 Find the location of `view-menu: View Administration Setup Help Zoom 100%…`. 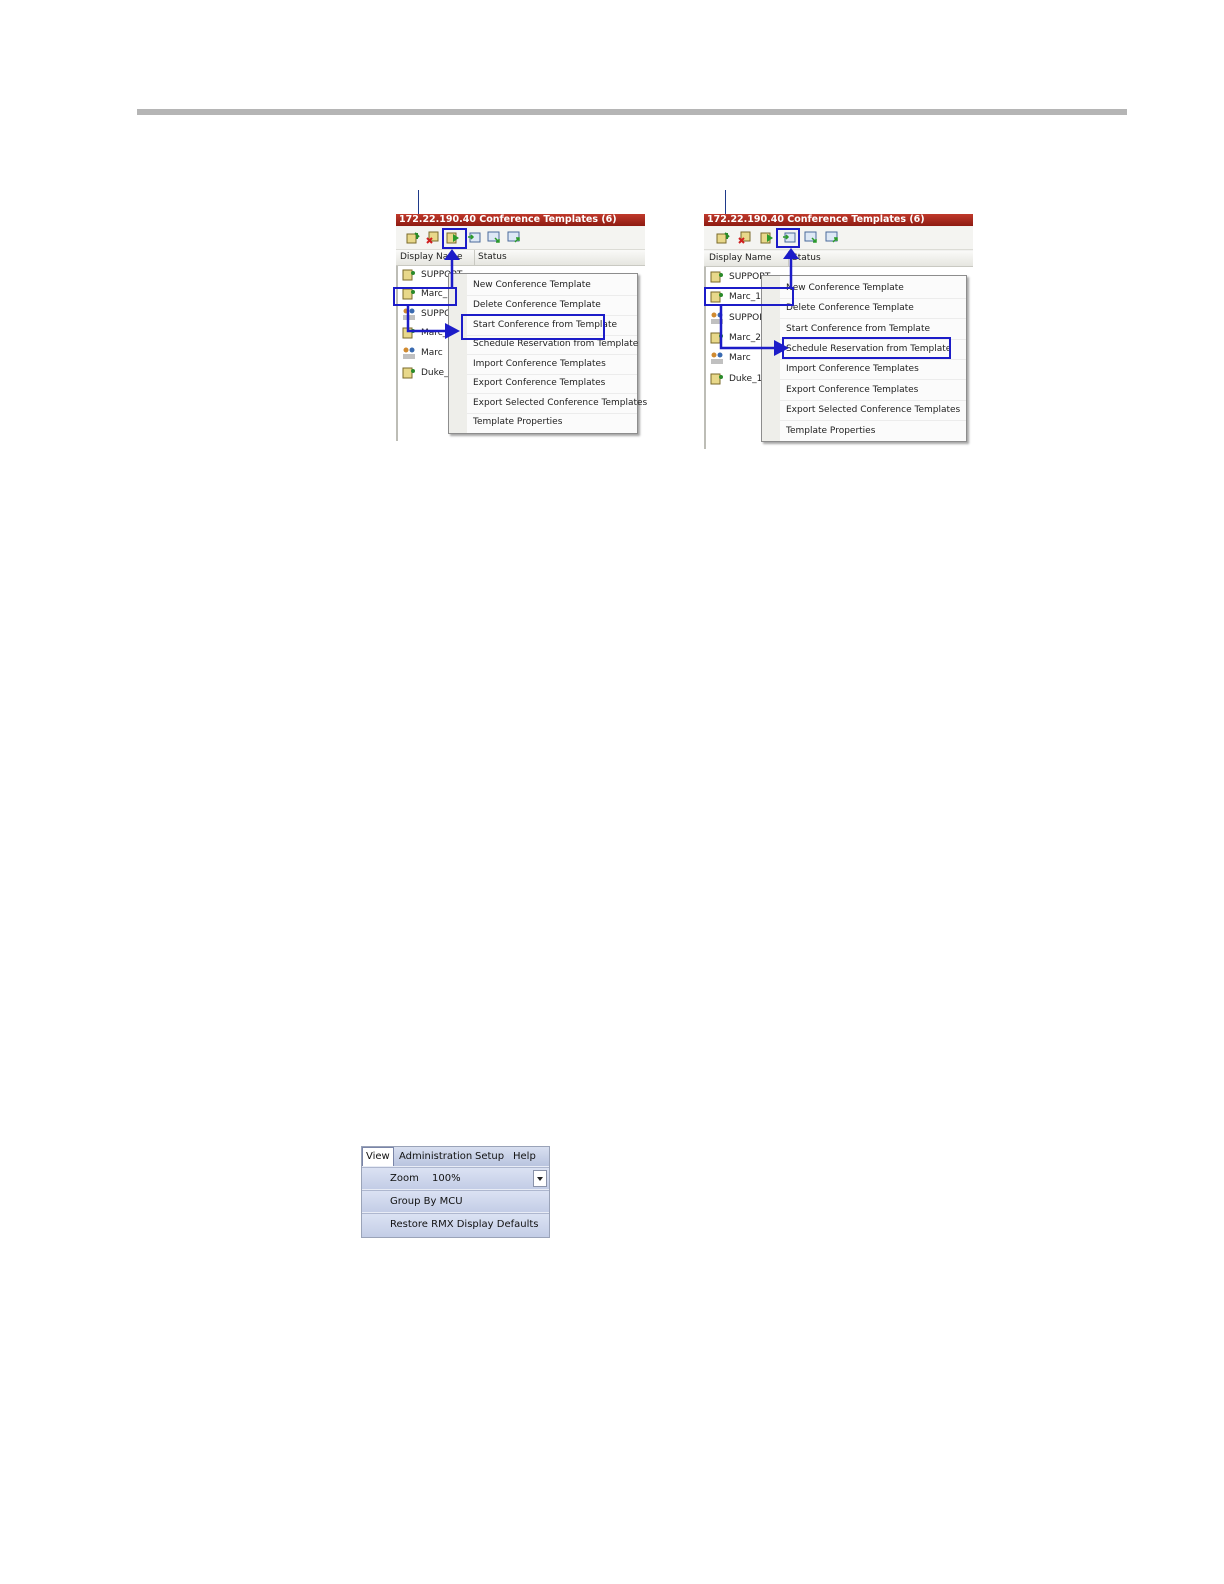

view-menu: View Administration Setup Help Zoom 100%… is located at coordinates (455, 1192).